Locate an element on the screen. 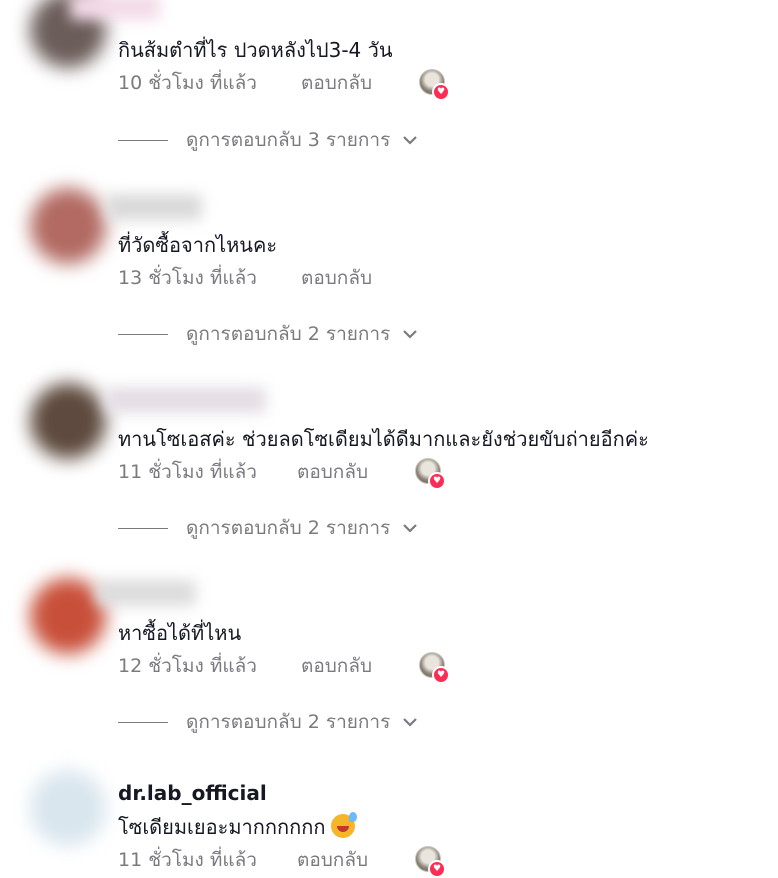 Image resolution: width=778 pixels, height=878 pixels. comment-timestamp: 12 ชั่วโมง ที่แล้ว is located at coordinates (187, 666).